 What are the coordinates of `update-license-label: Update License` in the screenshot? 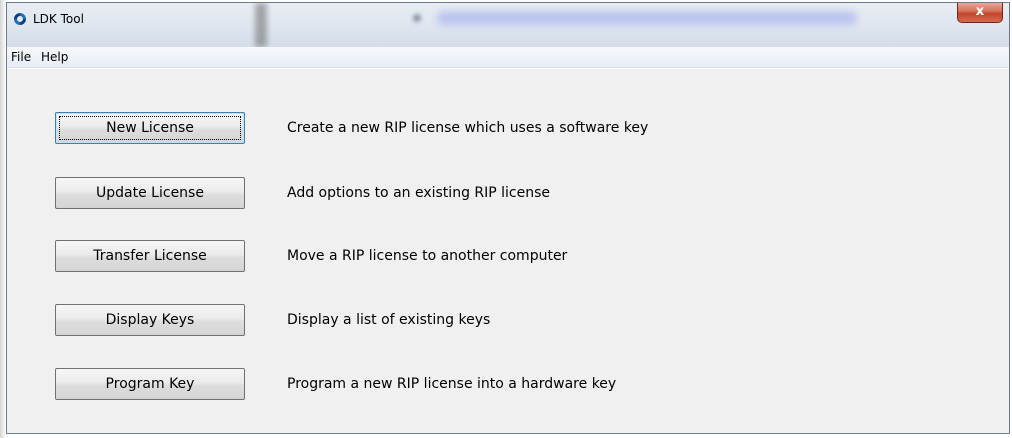 It's located at (150, 193).